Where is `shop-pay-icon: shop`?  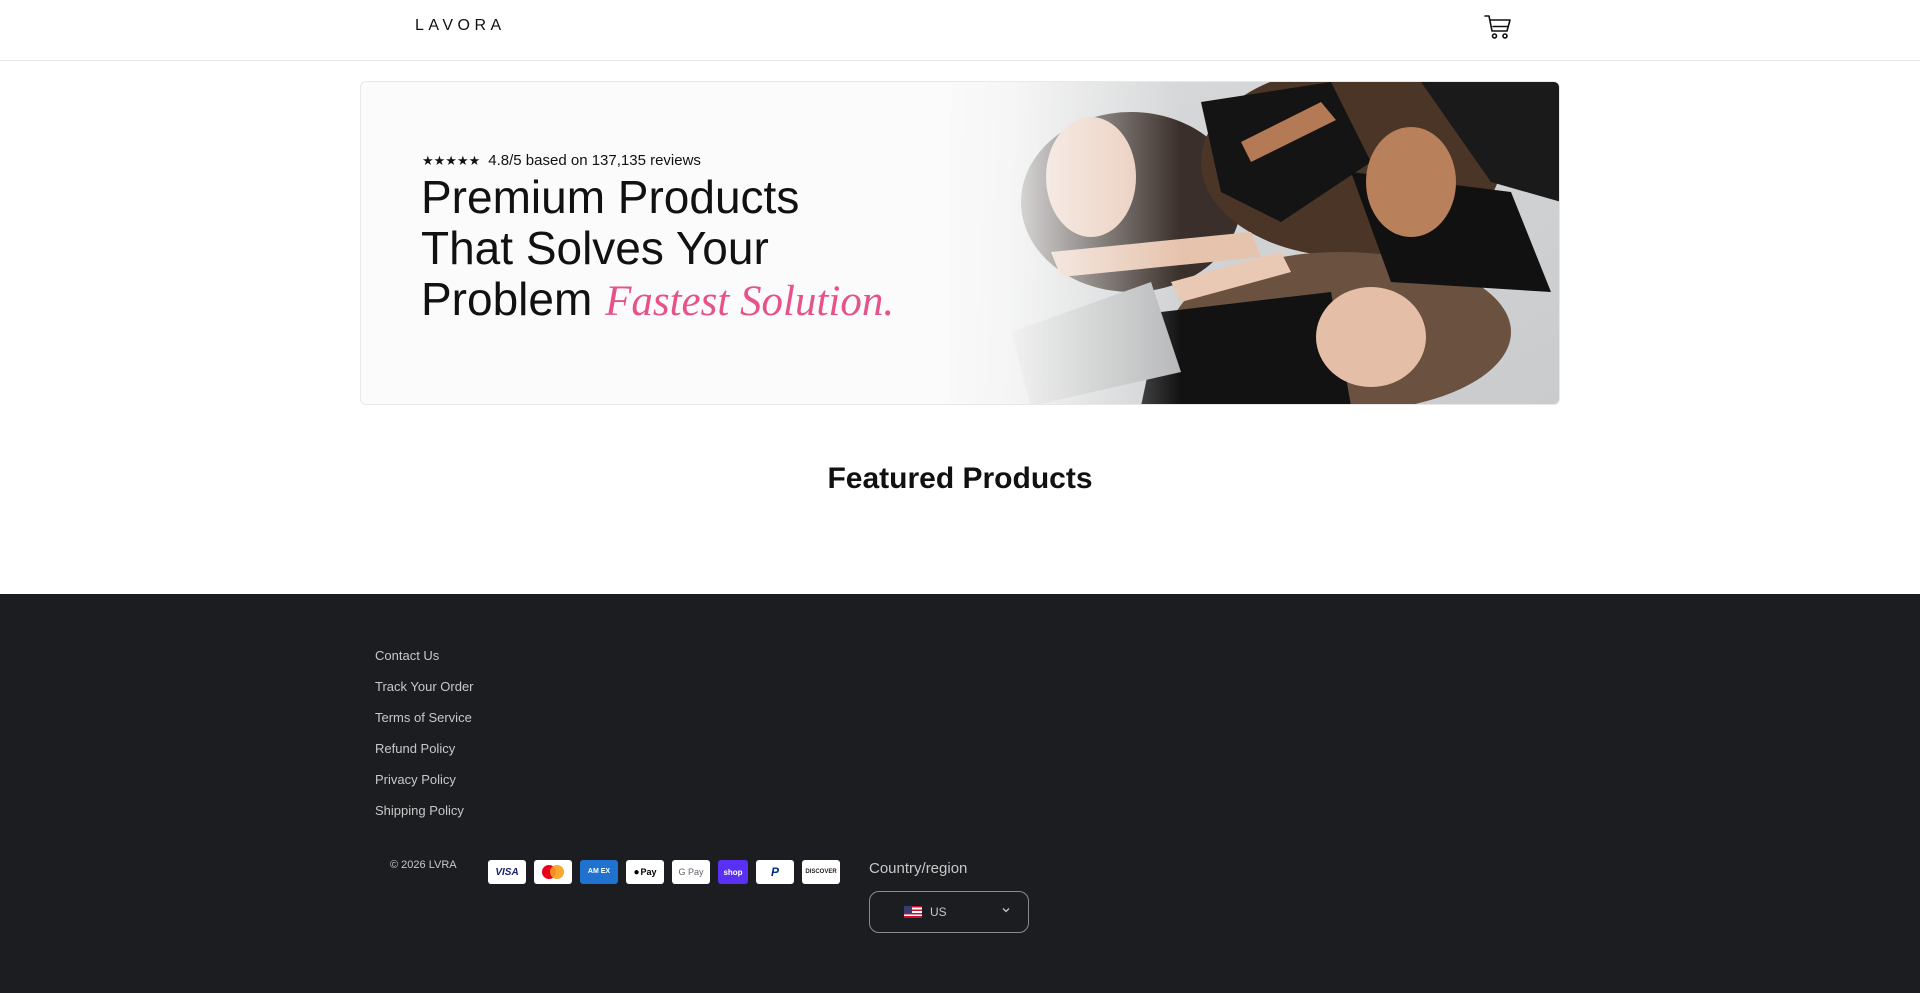 shop-pay-icon: shop is located at coordinates (733, 872).